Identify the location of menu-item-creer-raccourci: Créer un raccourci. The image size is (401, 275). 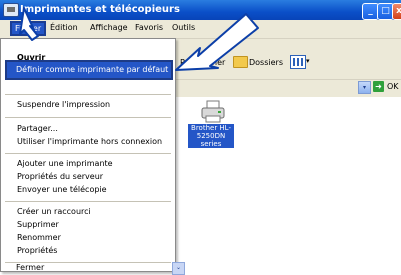
(54, 211).